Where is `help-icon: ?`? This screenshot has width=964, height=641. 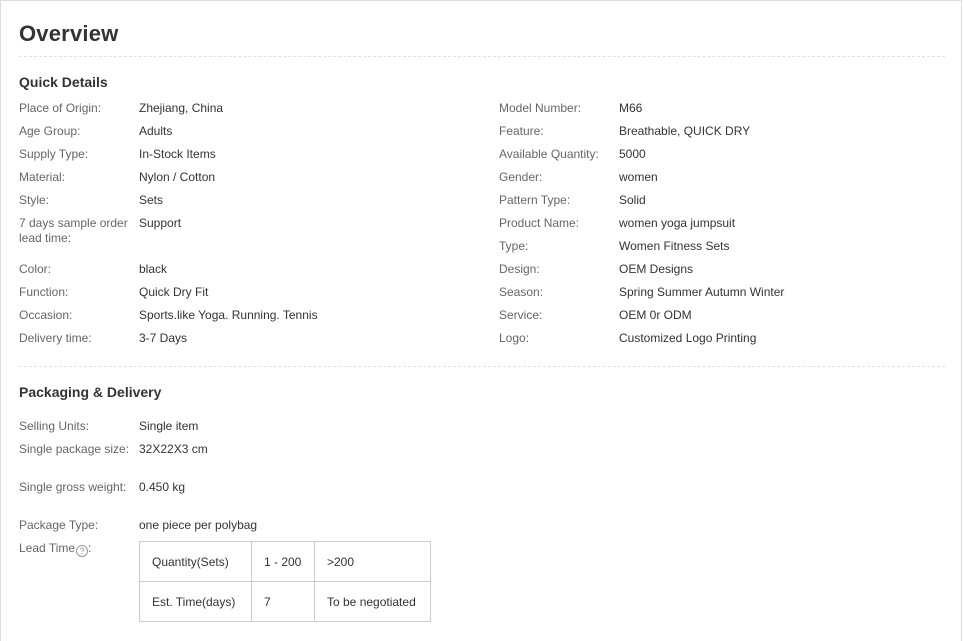
help-icon: ? is located at coordinates (82, 551).